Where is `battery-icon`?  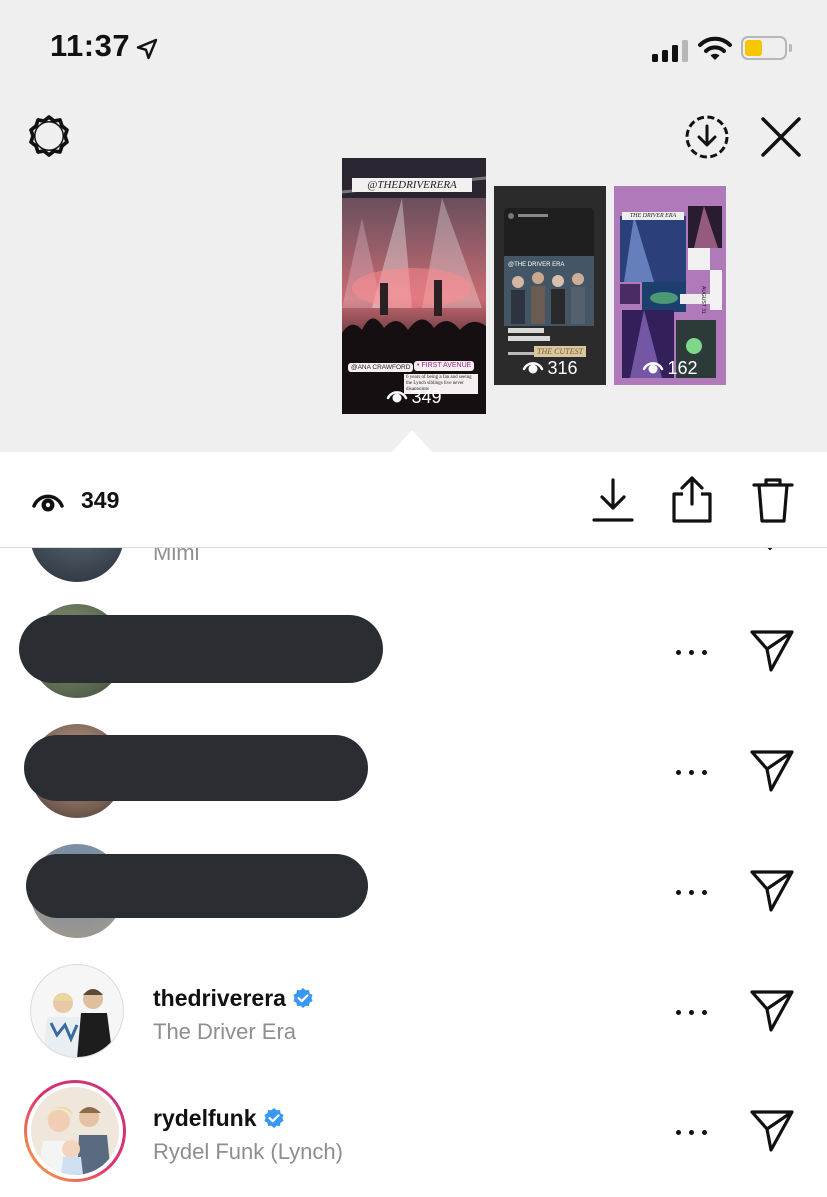
battery-icon is located at coordinates (766, 48).